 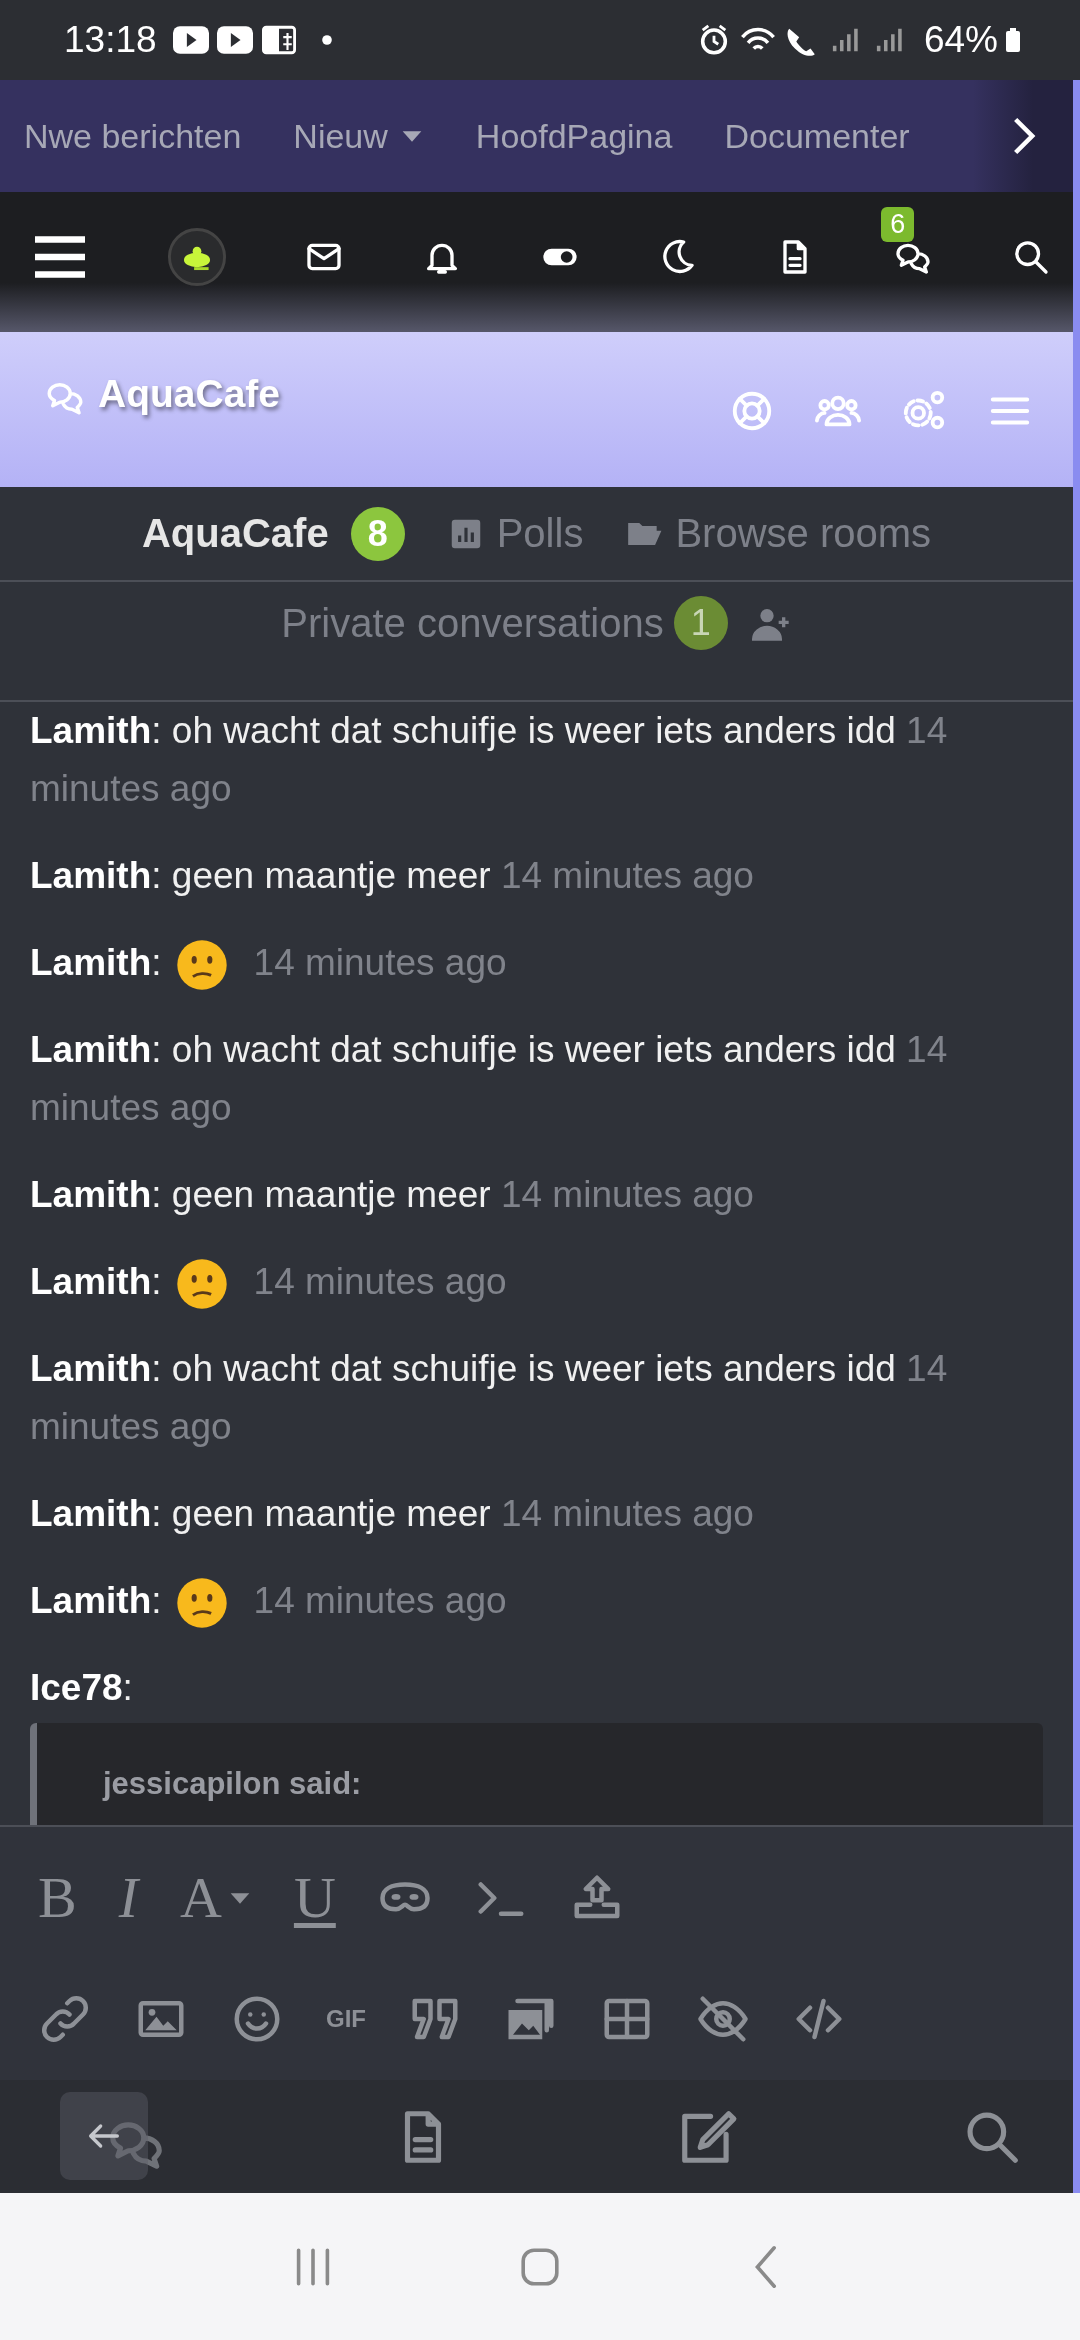 I want to click on tab: AquaCafe 8, so click(x=273, y=533).